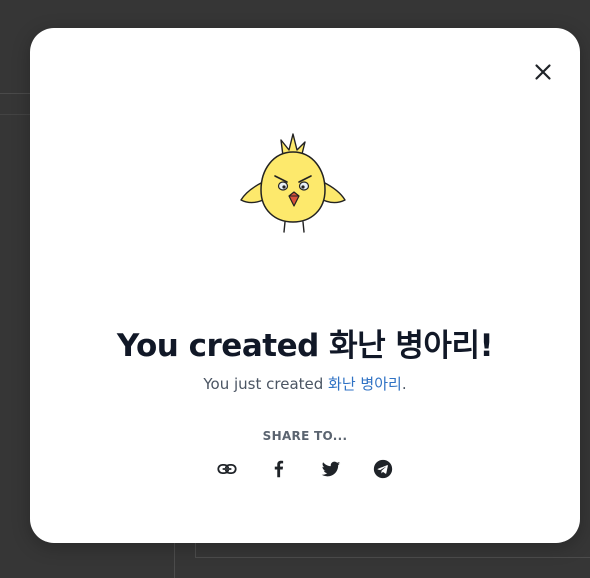 The image size is (590, 578). I want to click on close-button, so click(543, 72).